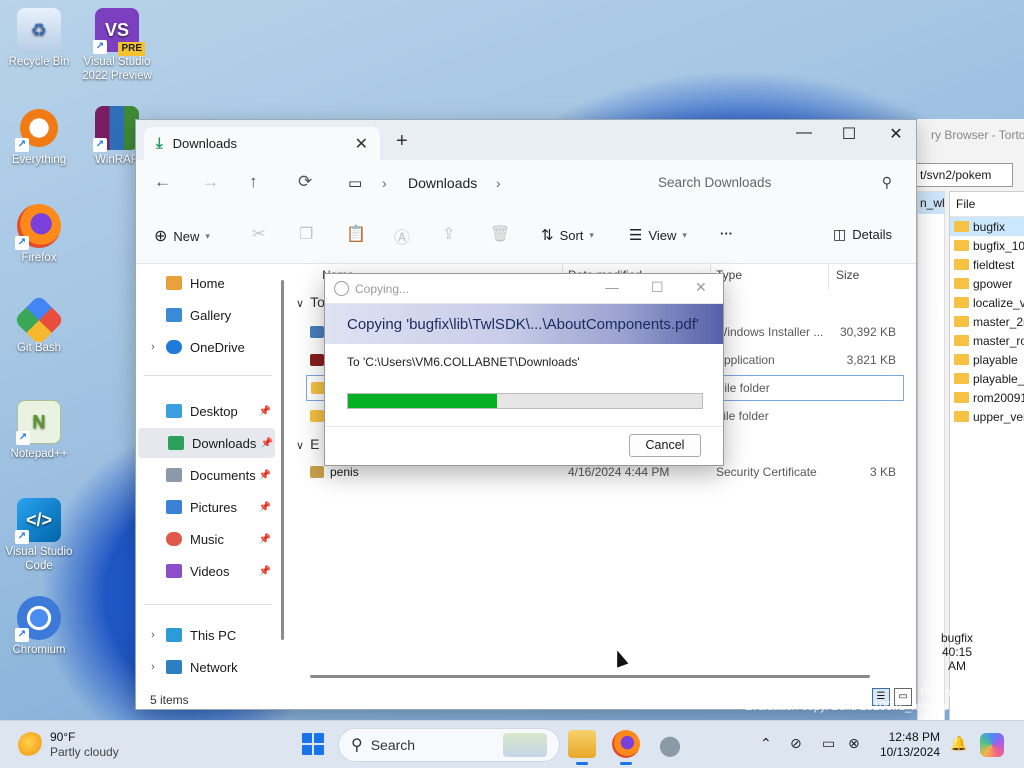  What do you see at coordinates (361, 144) in the screenshot?
I see `close-tab-icon: ✕` at bounding box center [361, 144].